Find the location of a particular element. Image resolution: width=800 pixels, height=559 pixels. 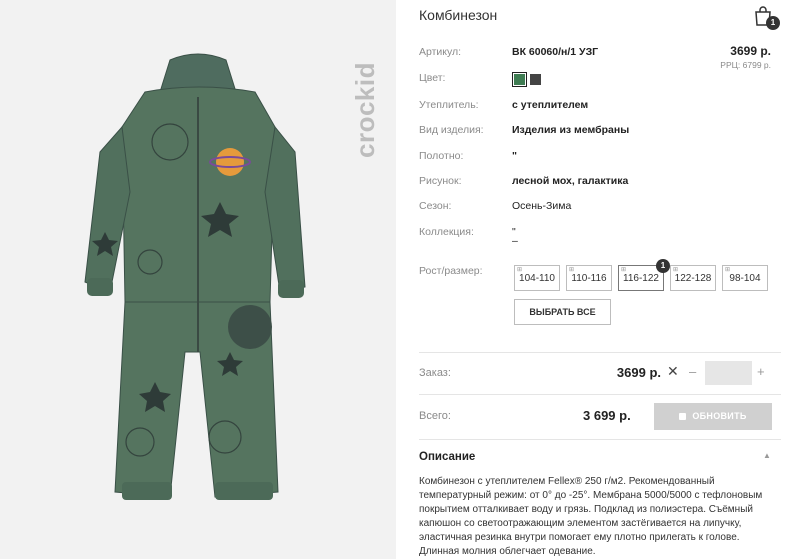

total-label: Всего: is located at coordinates (435, 416).